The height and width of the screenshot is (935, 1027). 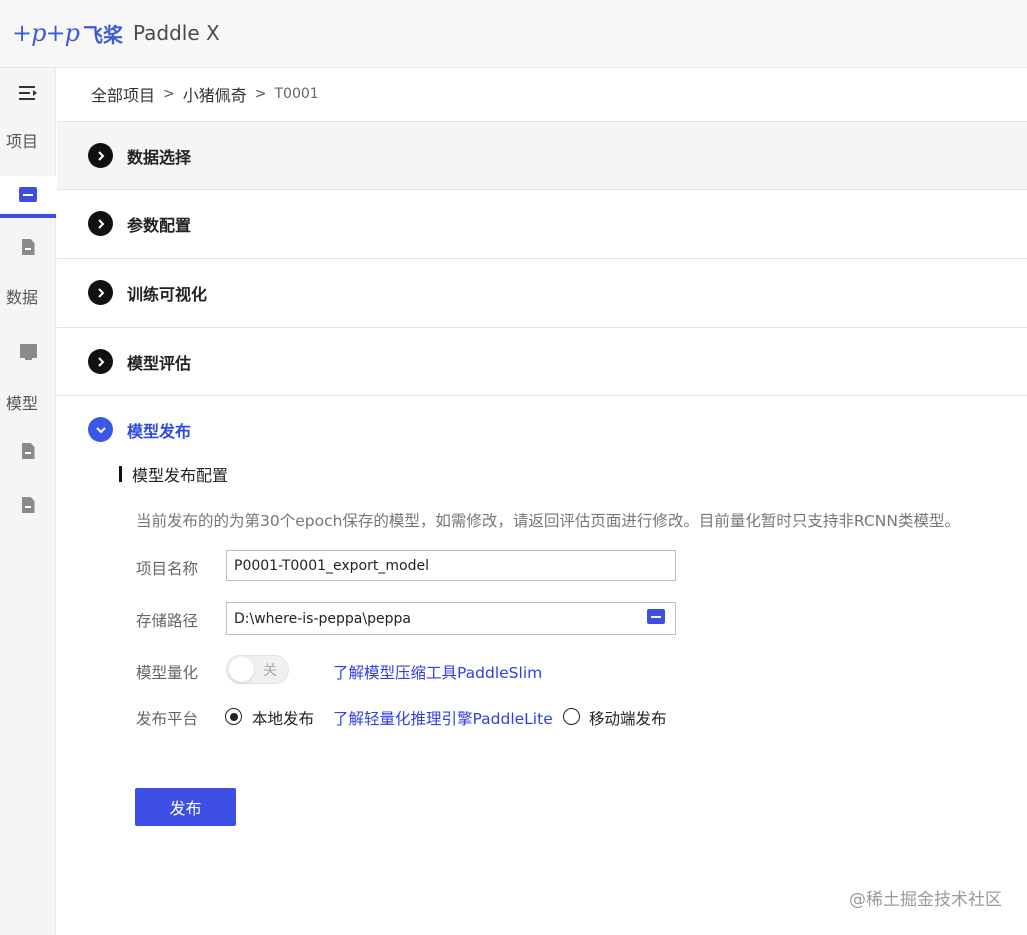 I want to click on menu-collapse-button, so click(x=28, y=93).